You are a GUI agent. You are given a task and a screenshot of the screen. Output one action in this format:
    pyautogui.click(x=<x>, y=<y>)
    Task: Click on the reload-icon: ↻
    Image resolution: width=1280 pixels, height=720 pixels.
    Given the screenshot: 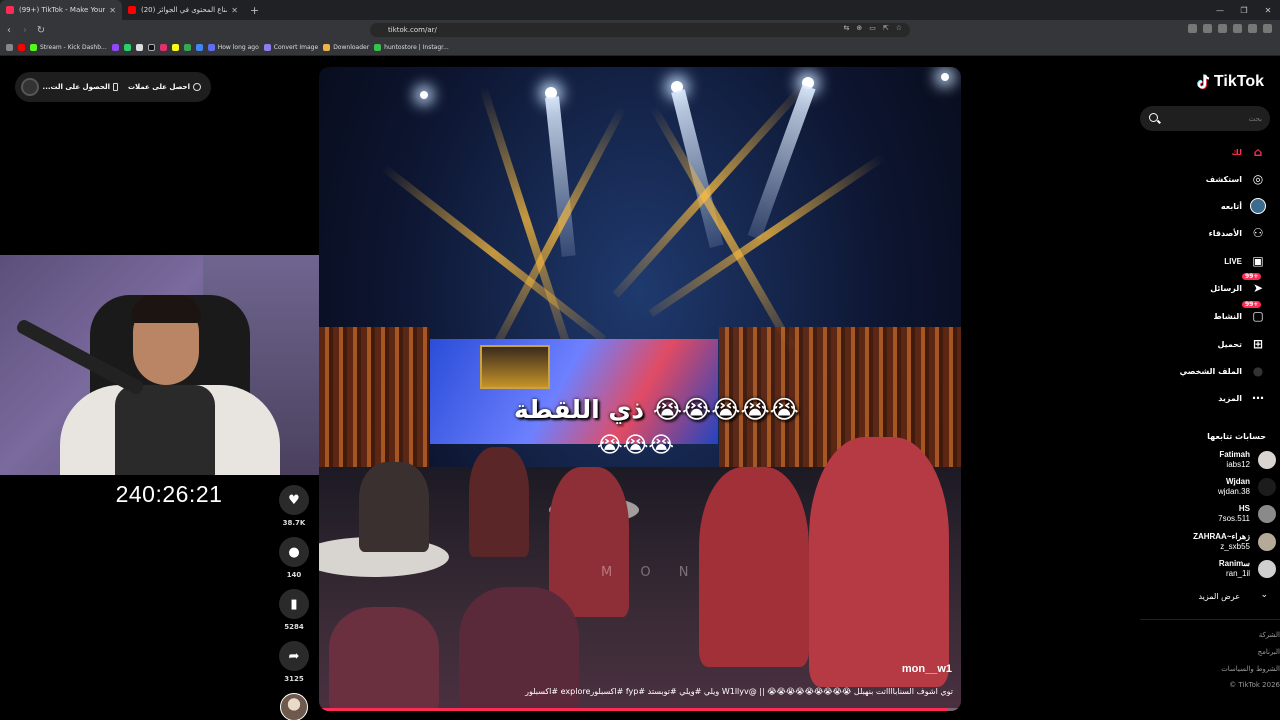 What is the action you would take?
    pyautogui.click(x=41, y=30)
    